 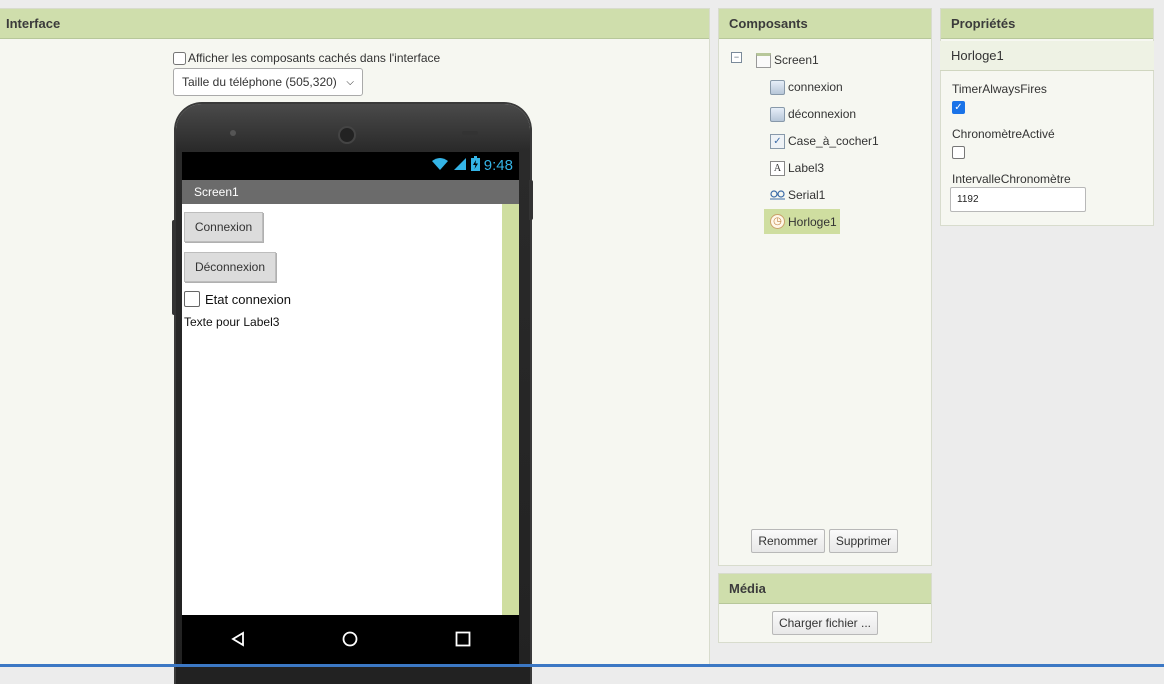 I want to click on tree-item-case-a-cocher1: ✓ Case_à_cocher1, so click(x=824, y=141).